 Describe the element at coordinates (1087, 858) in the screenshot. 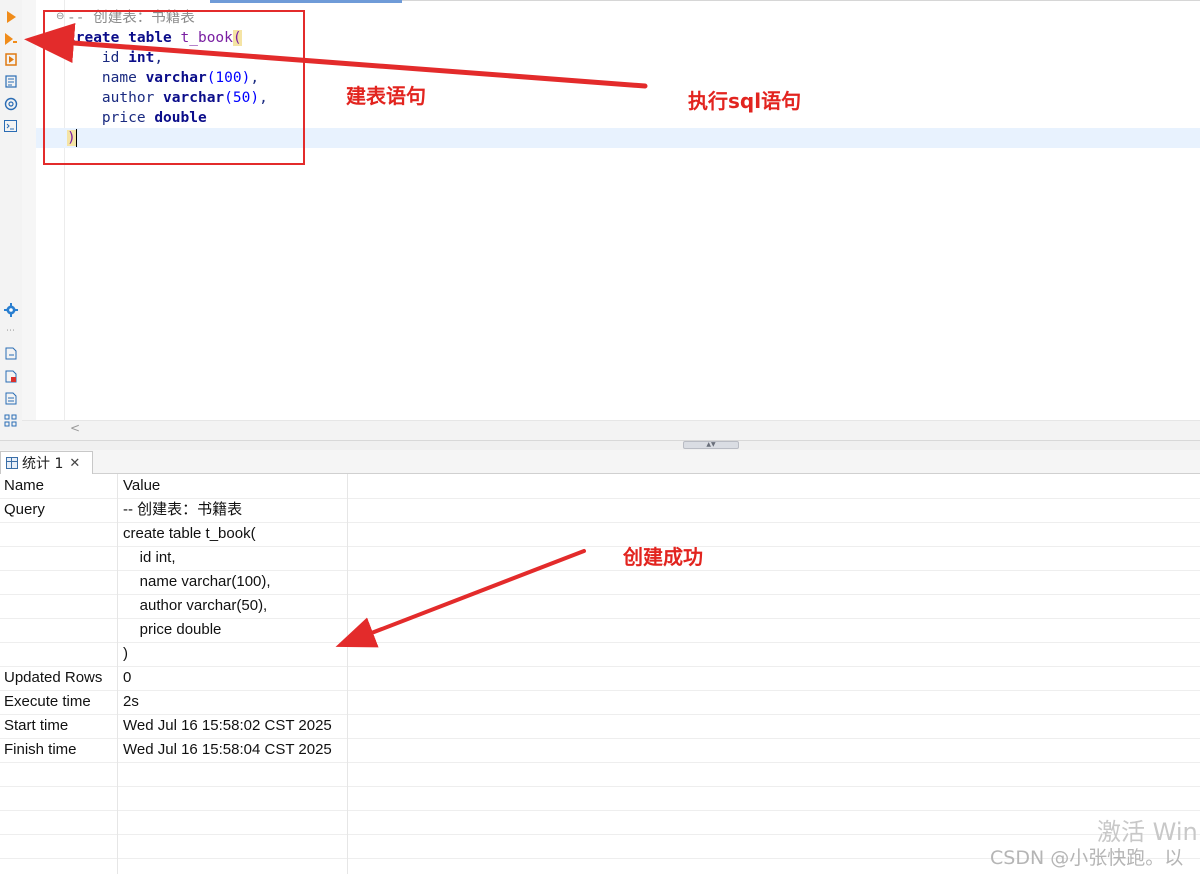

I see `csdn-watermark: CSDN @小张快跑。以` at that location.